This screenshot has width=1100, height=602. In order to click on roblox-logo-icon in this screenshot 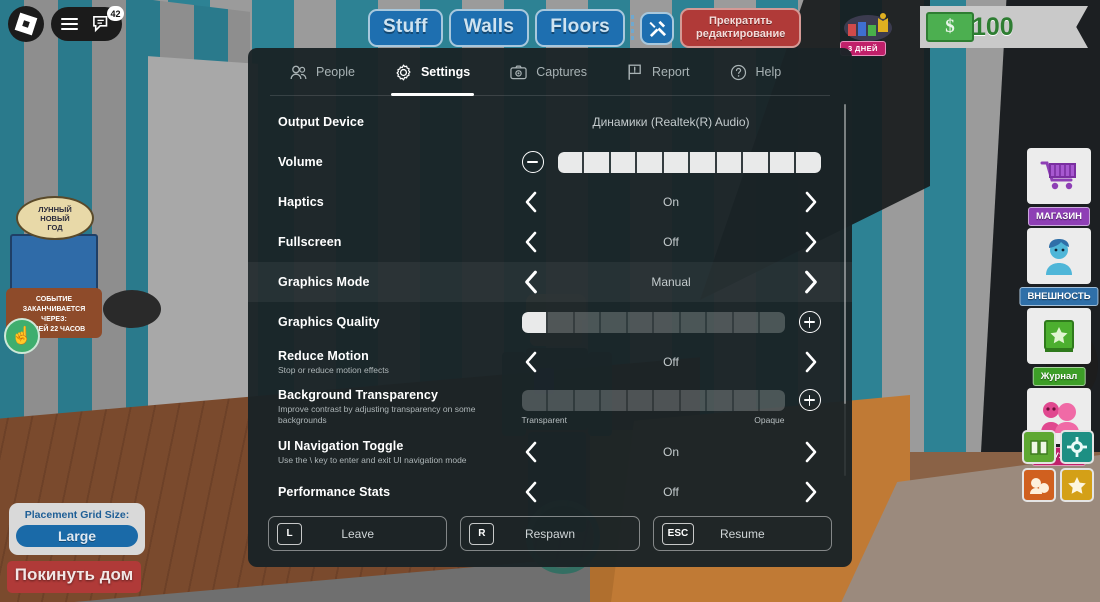, I will do `click(26, 24)`.